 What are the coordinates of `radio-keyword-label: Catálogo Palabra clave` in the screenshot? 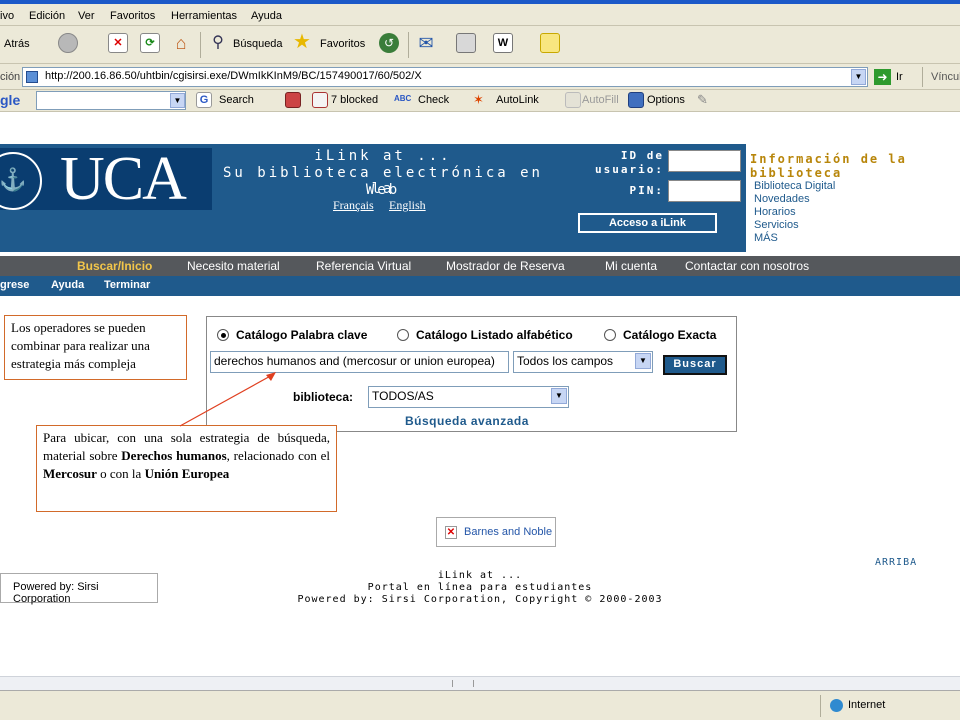 It's located at (302, 335).